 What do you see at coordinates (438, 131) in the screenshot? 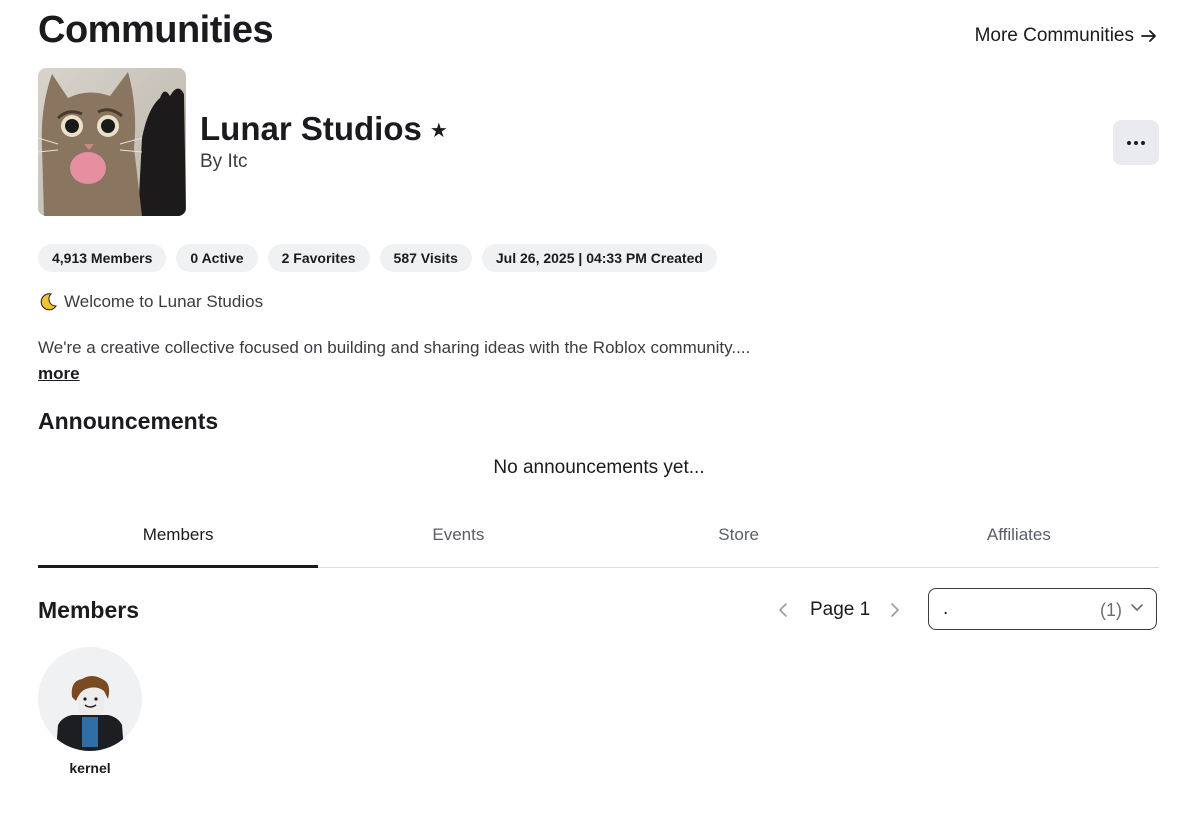
I see `star-icon: ★` at bounding box center [438, 131].